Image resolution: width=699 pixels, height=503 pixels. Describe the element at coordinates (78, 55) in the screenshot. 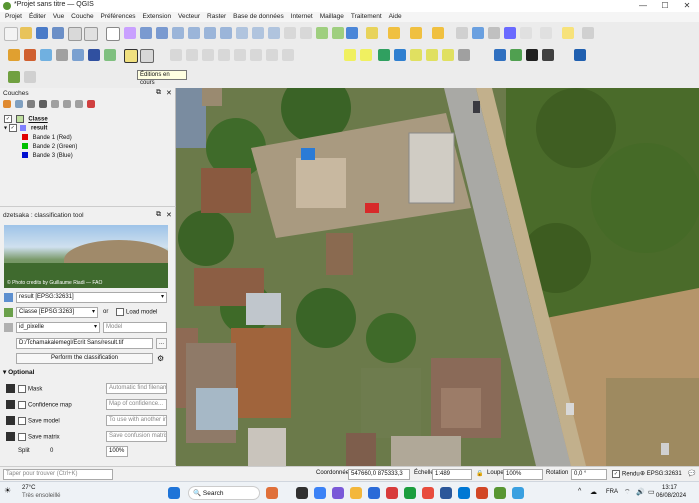

I see `add-raster-icon` at that location.